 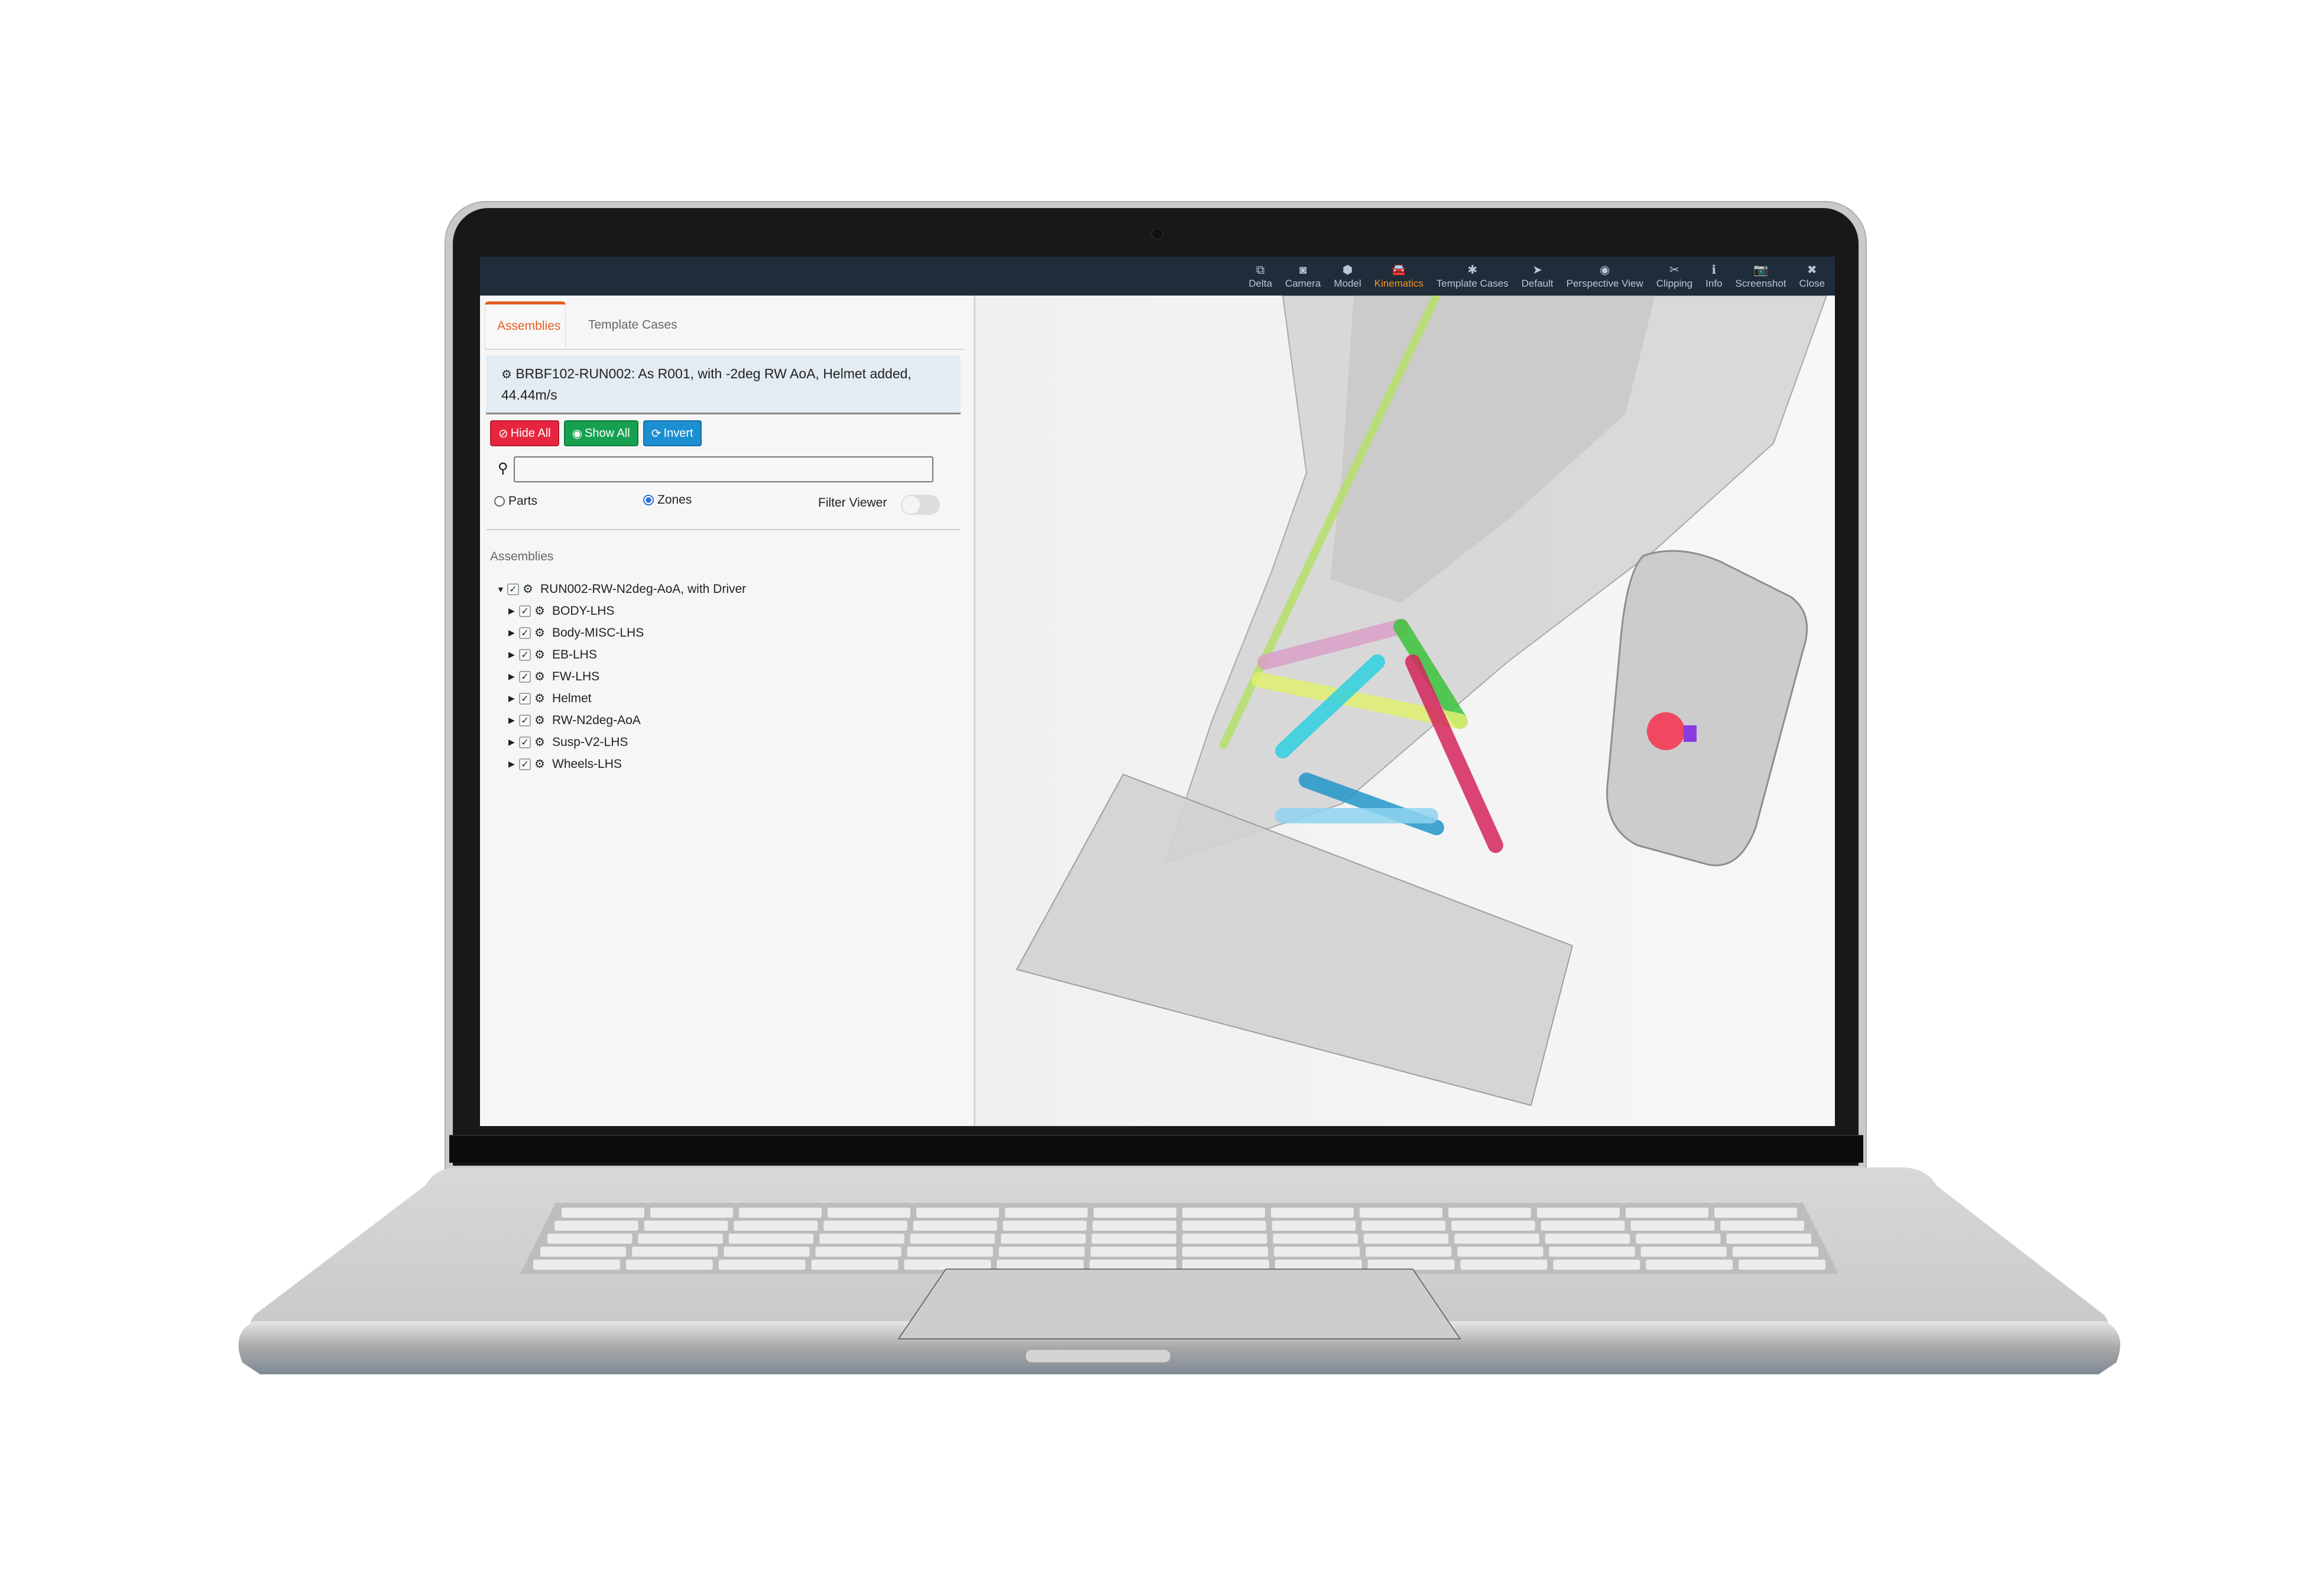 I want to click on info-icon: ℹ, so click(x=1714, y=270).